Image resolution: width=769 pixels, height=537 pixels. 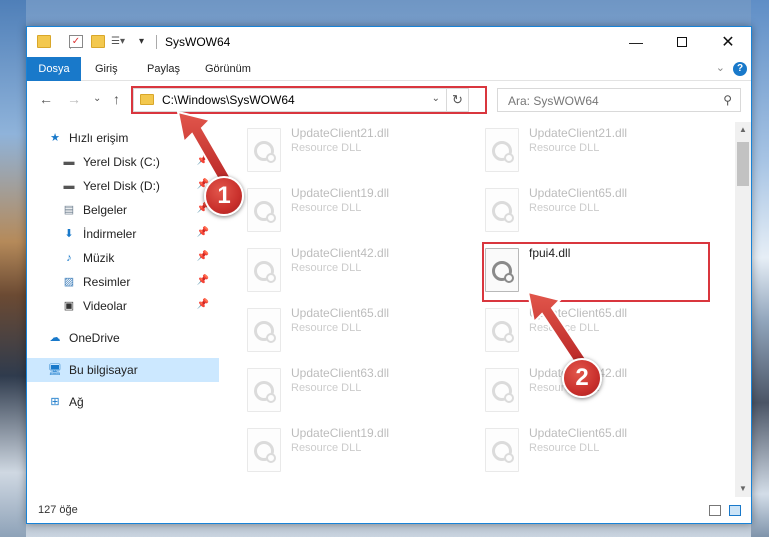 I want to click on document-icon: ▤, so click(x=69, y=210).